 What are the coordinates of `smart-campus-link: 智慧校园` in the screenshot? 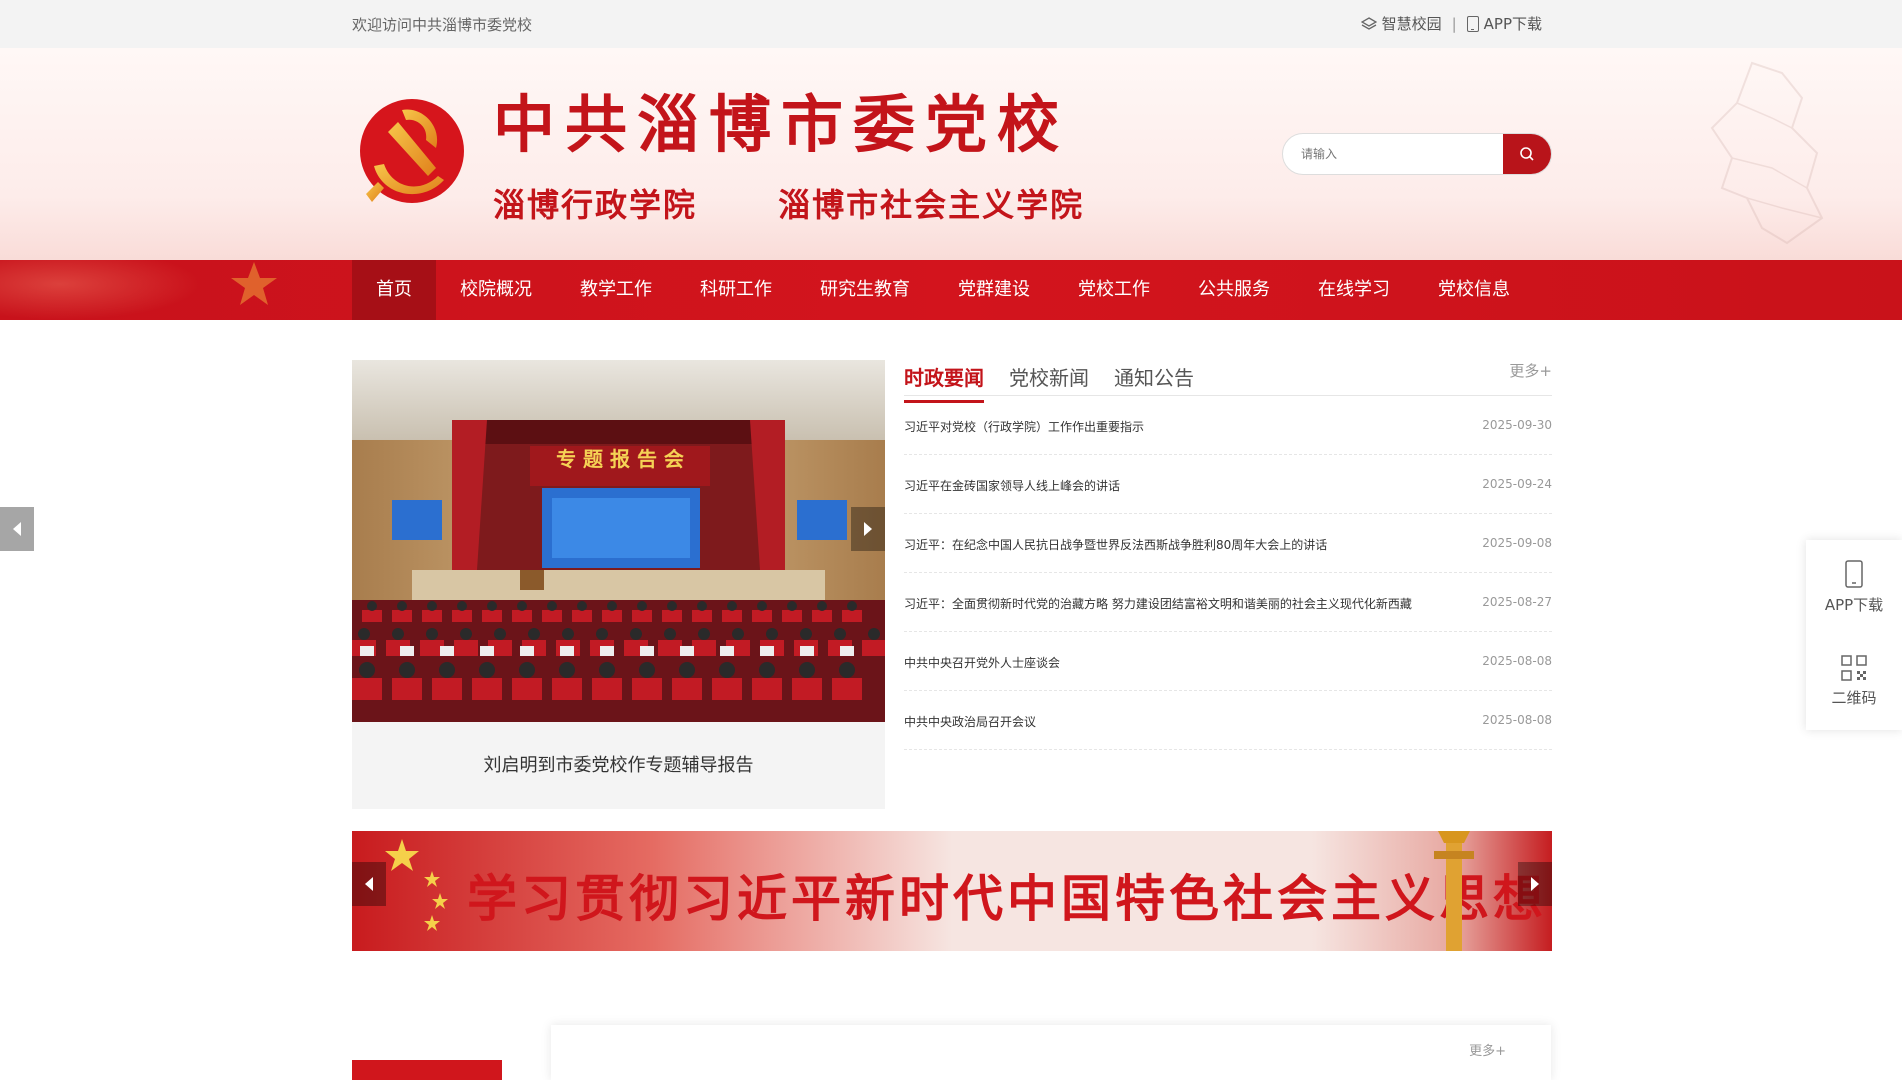 It's located at (1401, 23).